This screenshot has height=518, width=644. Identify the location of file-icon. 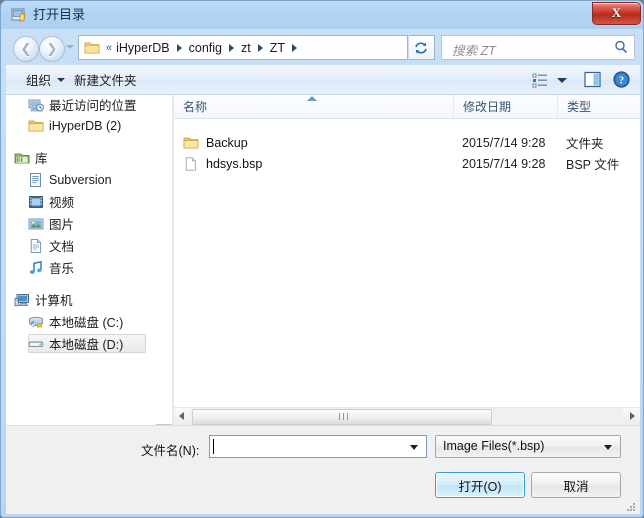
(191, 164).